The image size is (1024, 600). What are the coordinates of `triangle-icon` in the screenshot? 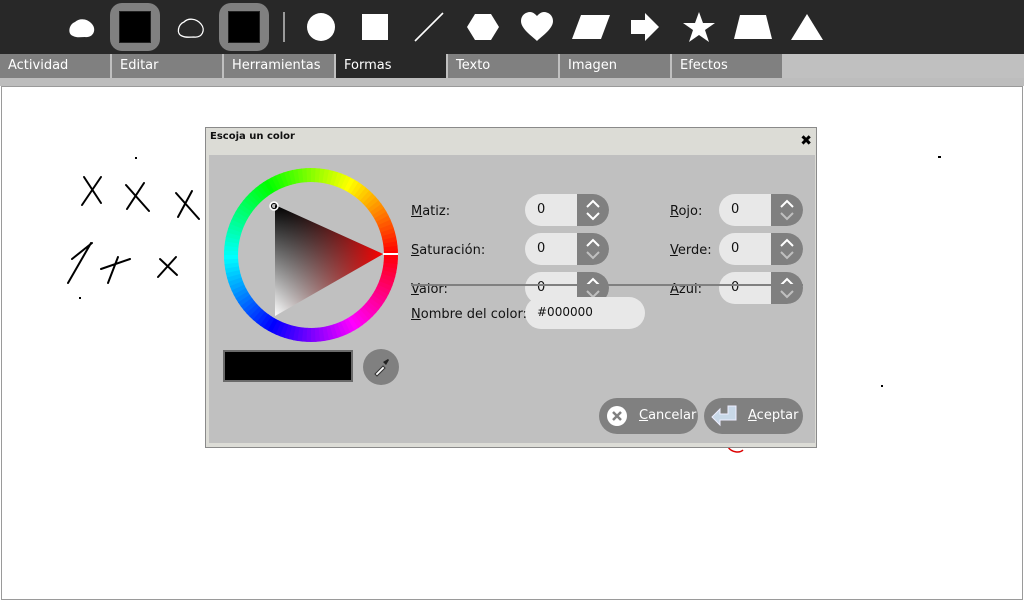 It's located at (807, 27).